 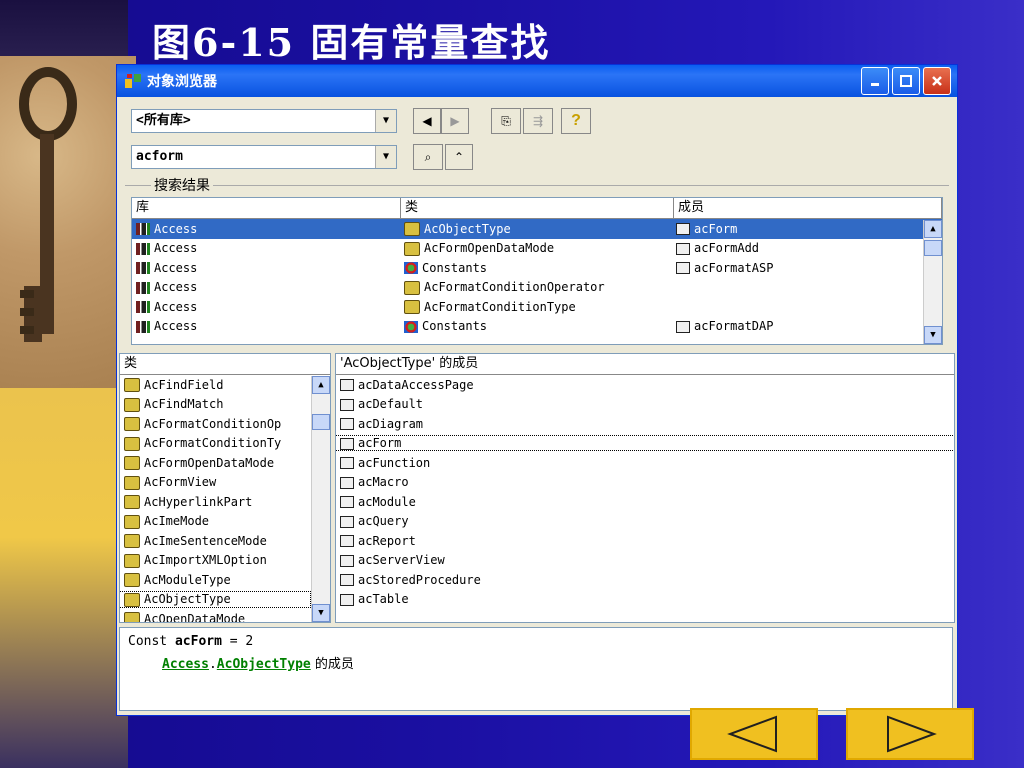 What do you see at coordinates (391, 404) in the screenshot?
I see `member-name: acDefault` at bounding box center [391, 404].